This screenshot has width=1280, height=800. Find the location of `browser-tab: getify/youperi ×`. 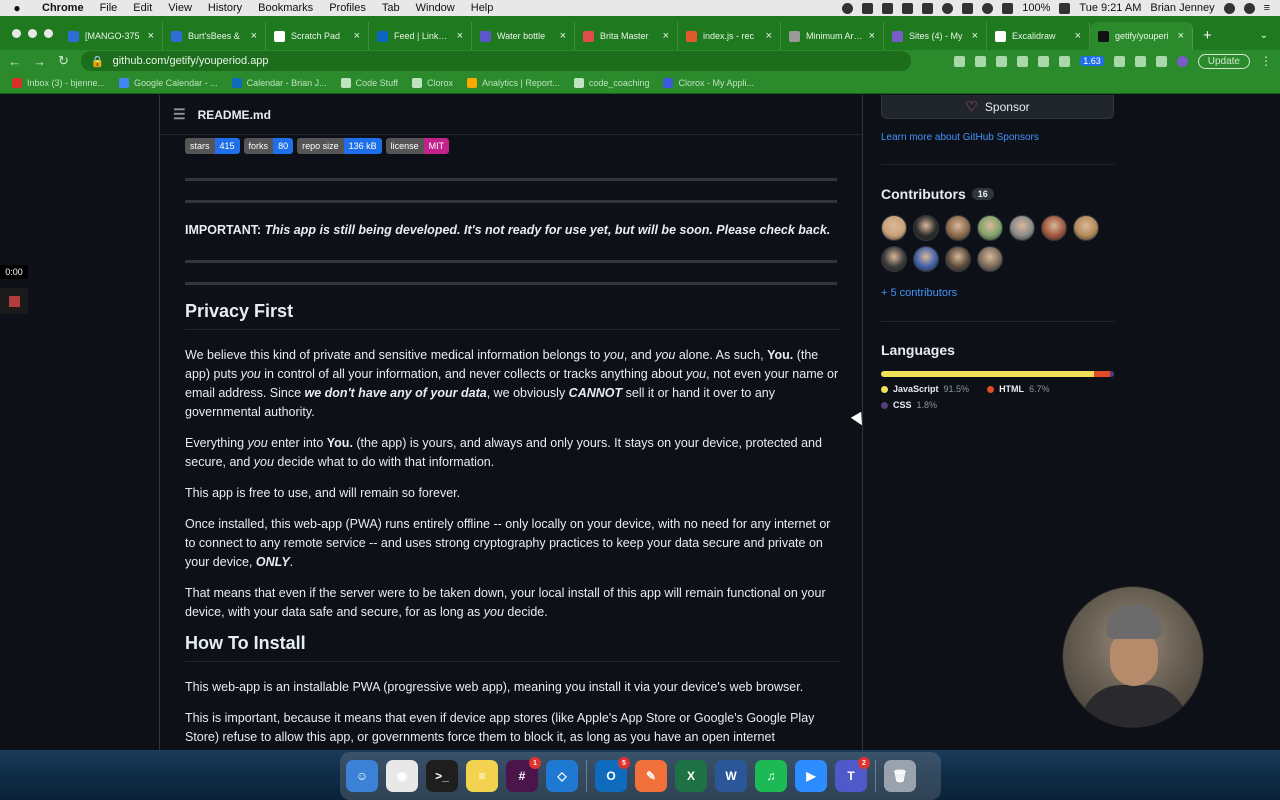

browser-tab: getify/youperi × is located at coordinates (1141, 36).